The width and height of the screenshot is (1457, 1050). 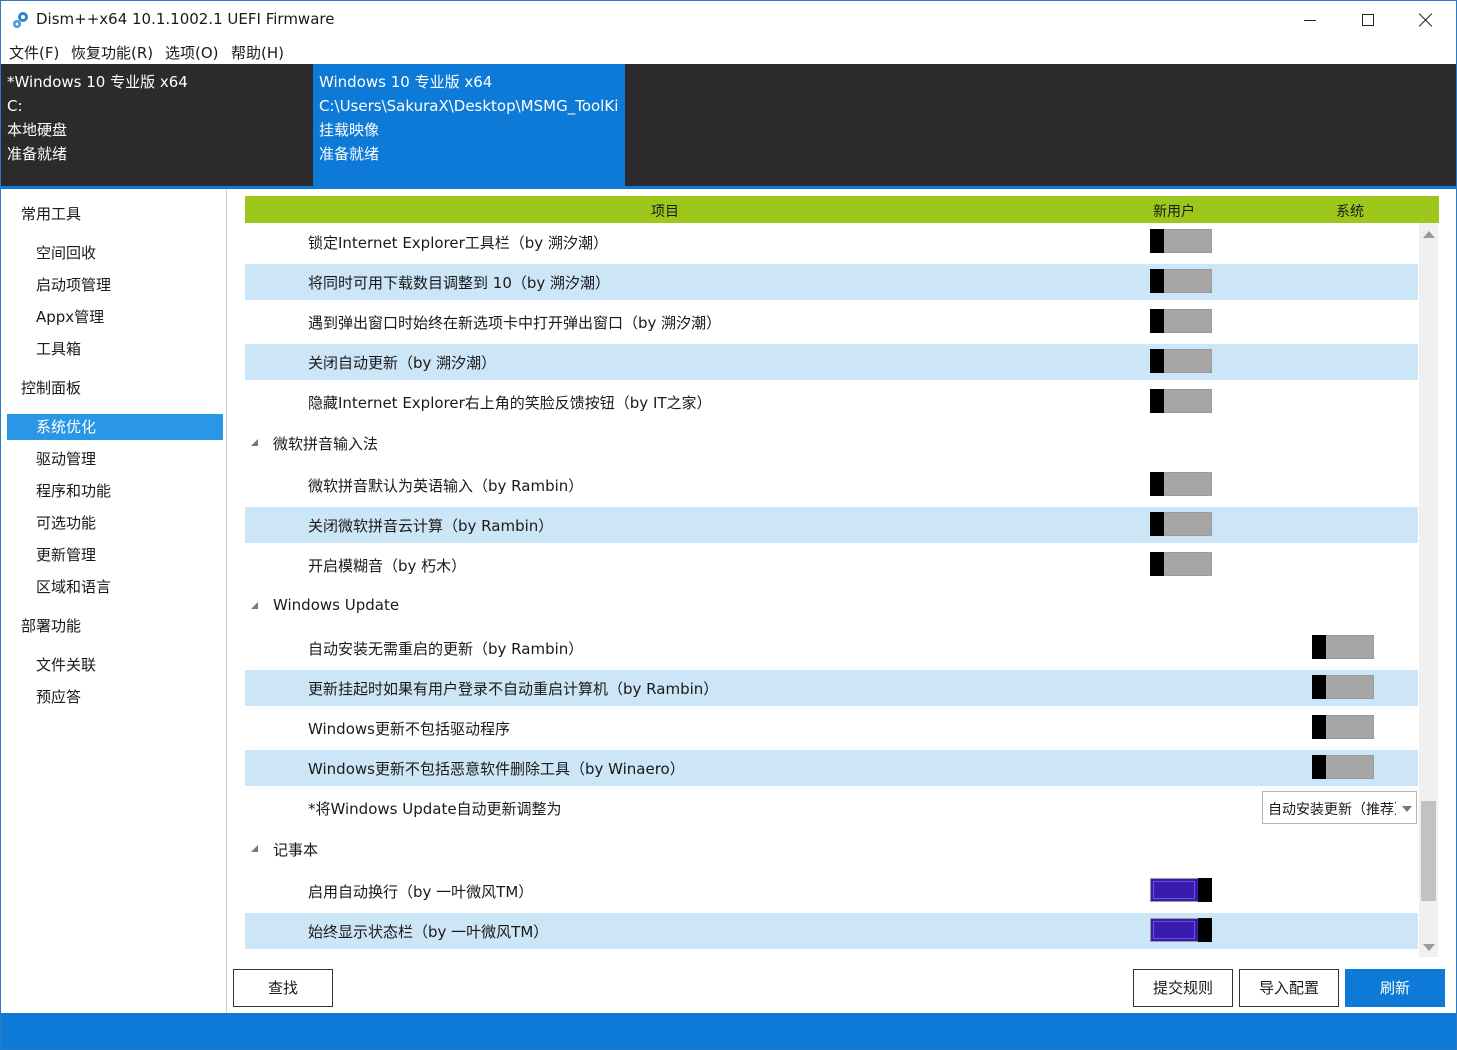 I want to click on maximize-icon, so click(x=1368, y=20).